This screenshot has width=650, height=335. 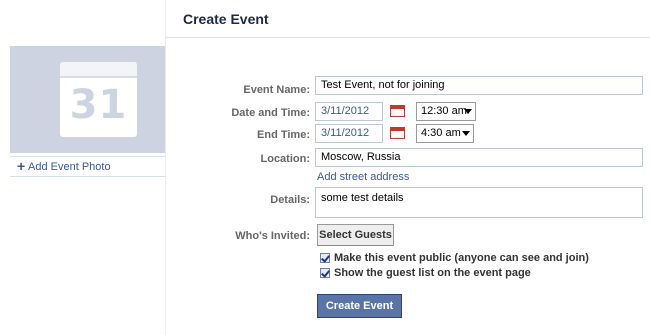 What do you see at coordinates (479, 85) in the screenshot?
I see `event-name-input: Test Event, not for joining` at bounding box center [479, 85].